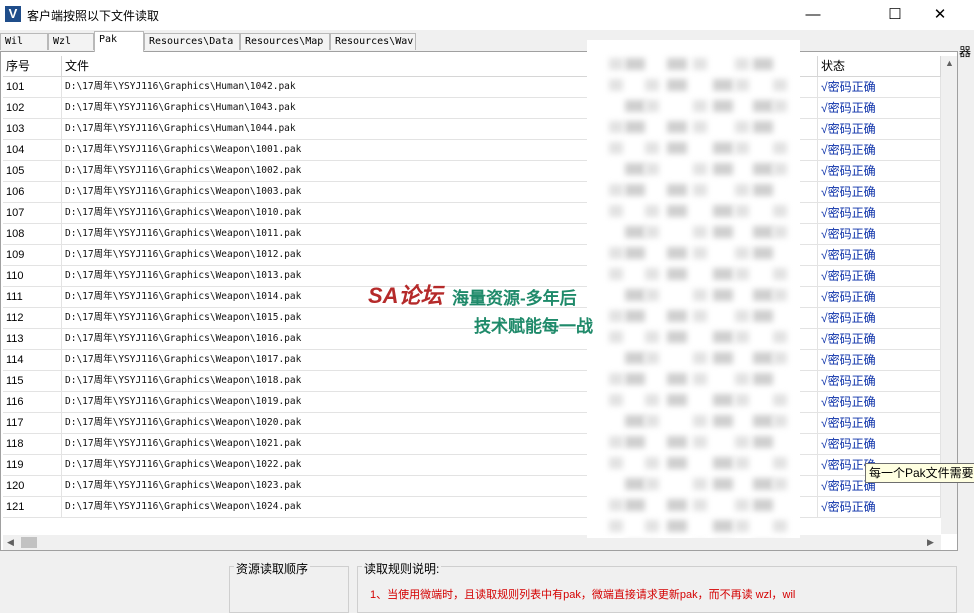 The image size is (974, 613). What do you see at coordinates (29, 542) in the screenshot?
I see `horizontal-scroll-thumb` at bounding box center [29, 542].